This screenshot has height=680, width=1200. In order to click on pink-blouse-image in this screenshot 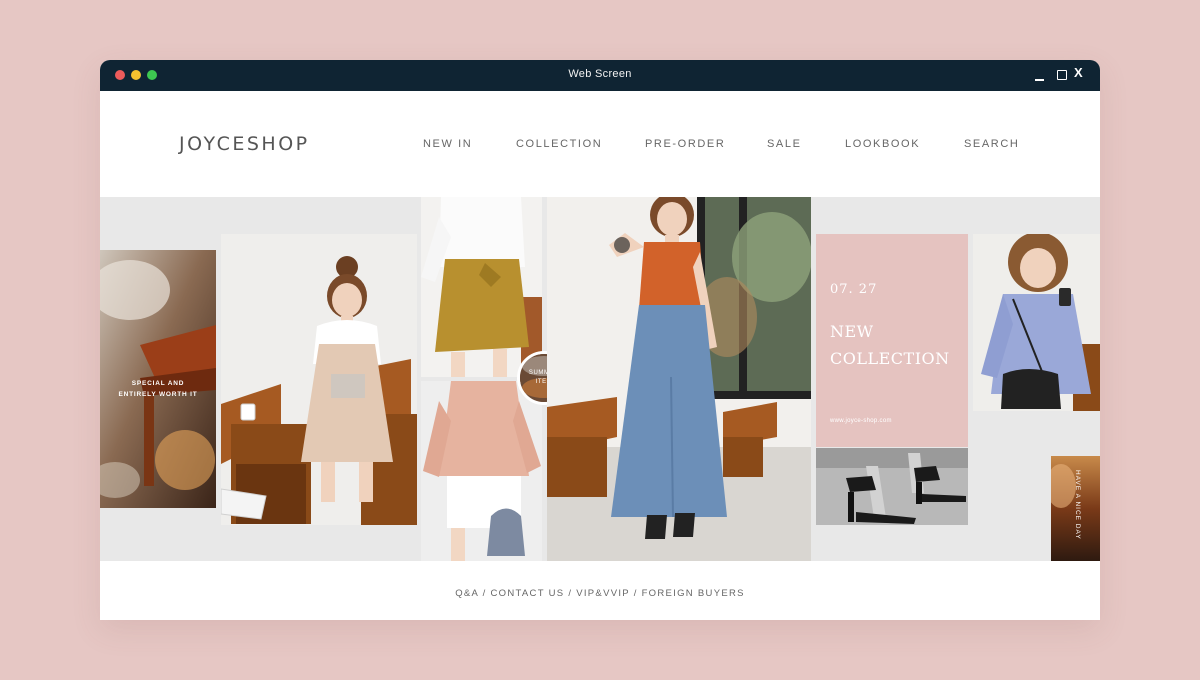, I will do `click(481, 471)`.